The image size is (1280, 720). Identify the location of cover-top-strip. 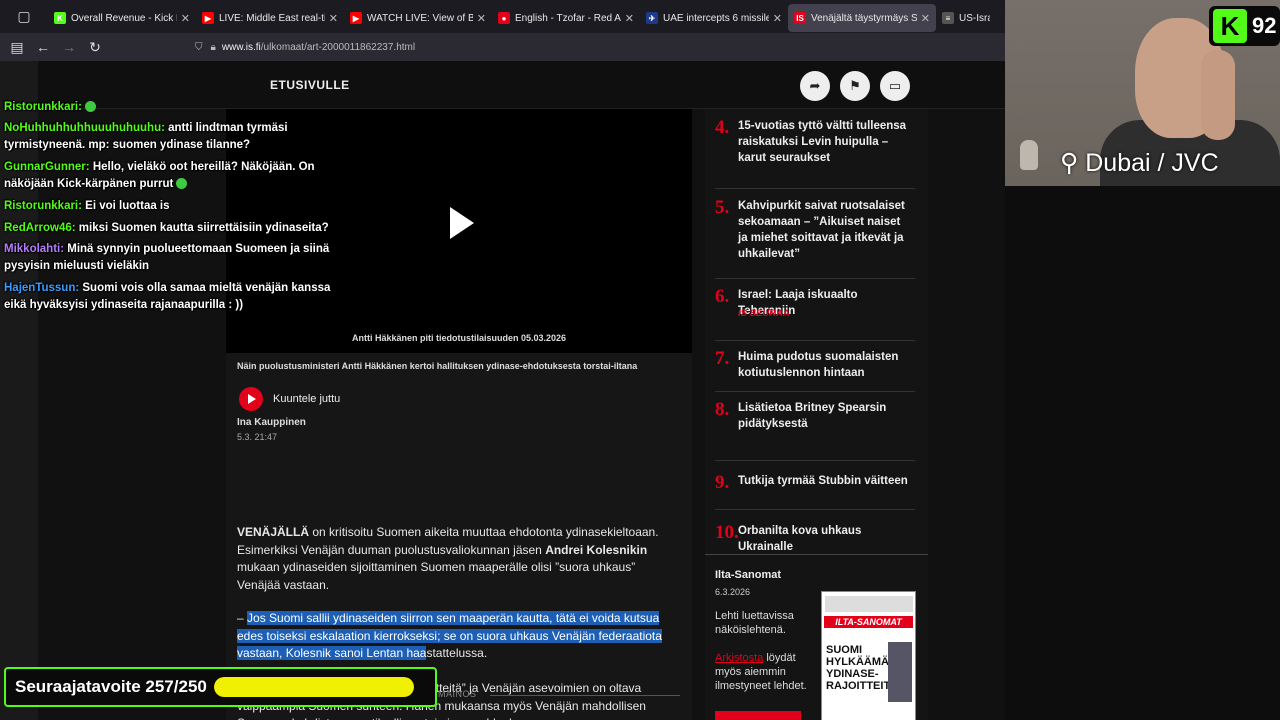
(869, 604).